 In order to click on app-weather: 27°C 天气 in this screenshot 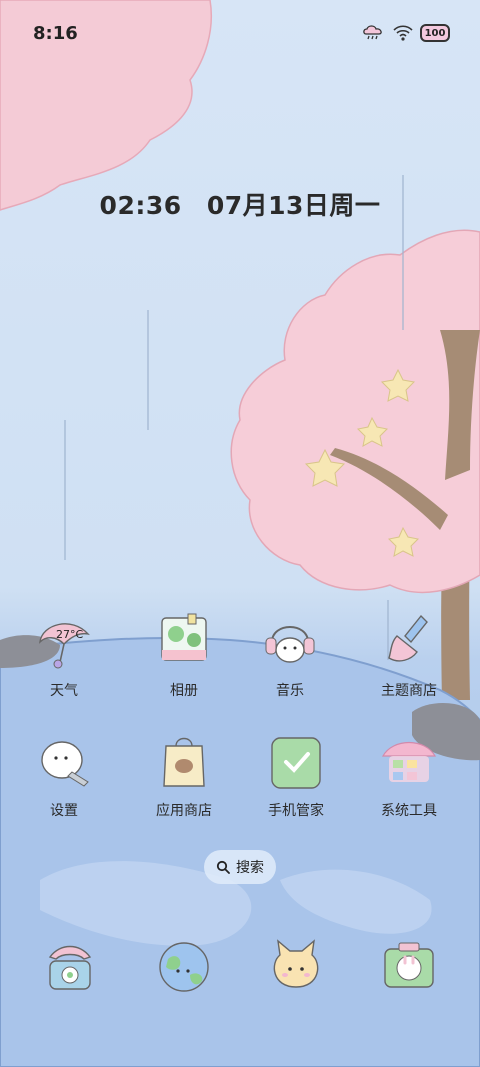, I will do `click(64, 667)`.